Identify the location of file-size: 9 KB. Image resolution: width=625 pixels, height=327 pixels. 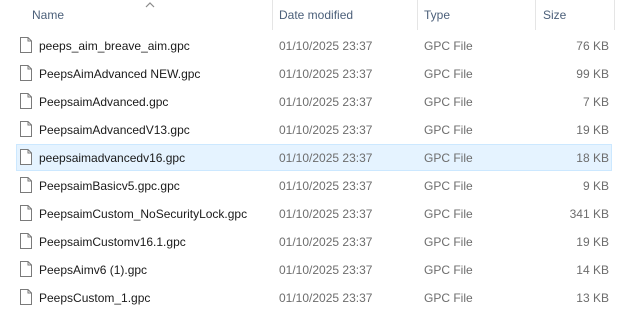
(595, 186).